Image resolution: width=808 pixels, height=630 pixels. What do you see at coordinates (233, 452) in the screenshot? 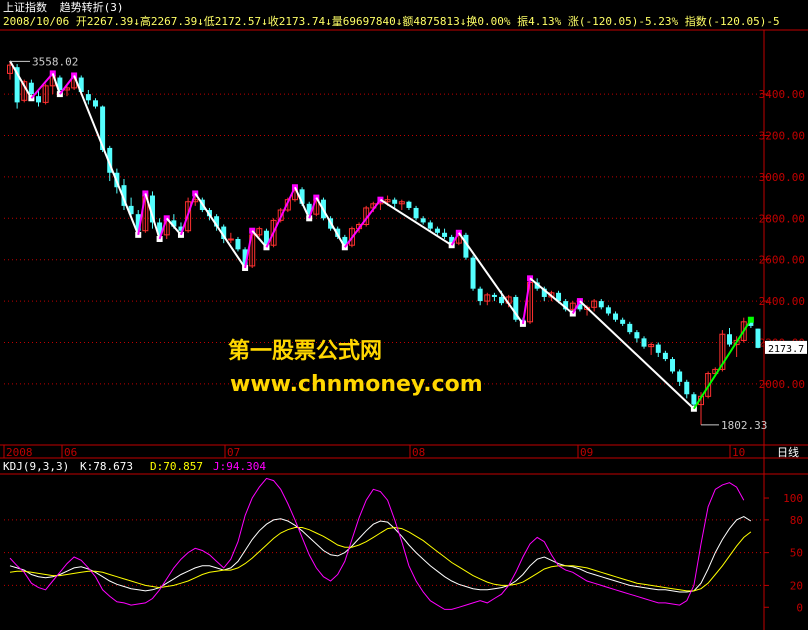
I see `x-tick-label: 07` at bounding box center [233, 452].